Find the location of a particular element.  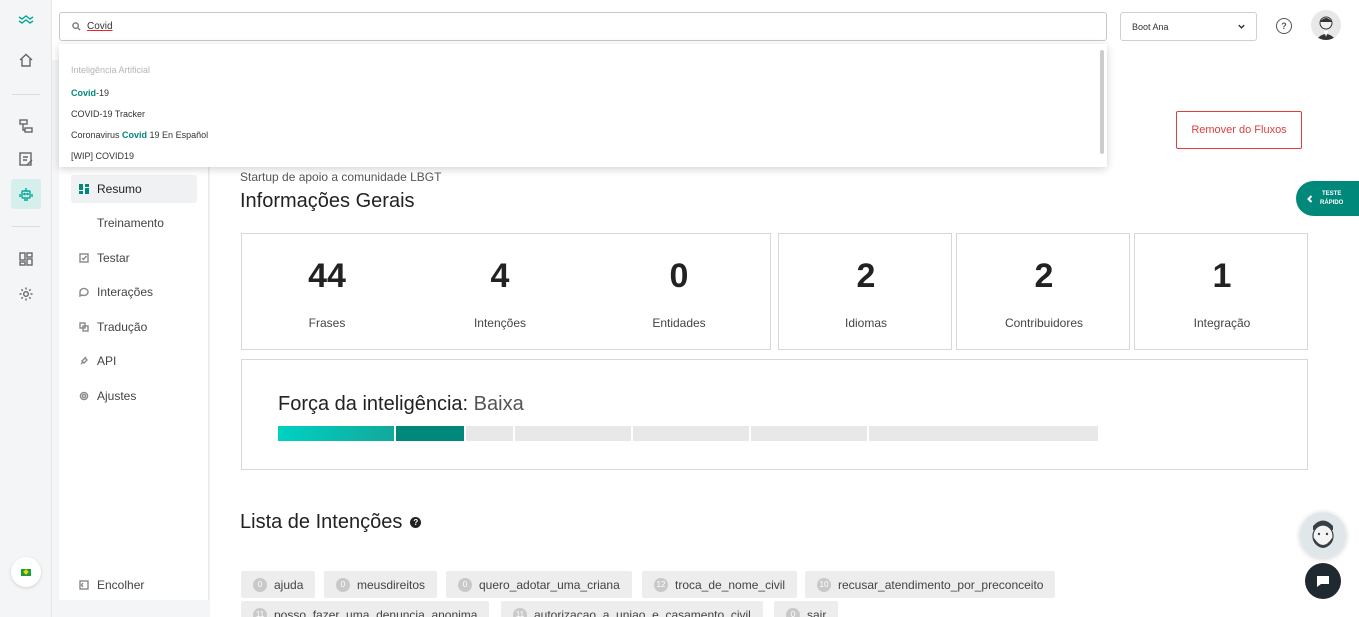

intent-name: quero_adotar_uma_criana is located at coordinates (549, 584).